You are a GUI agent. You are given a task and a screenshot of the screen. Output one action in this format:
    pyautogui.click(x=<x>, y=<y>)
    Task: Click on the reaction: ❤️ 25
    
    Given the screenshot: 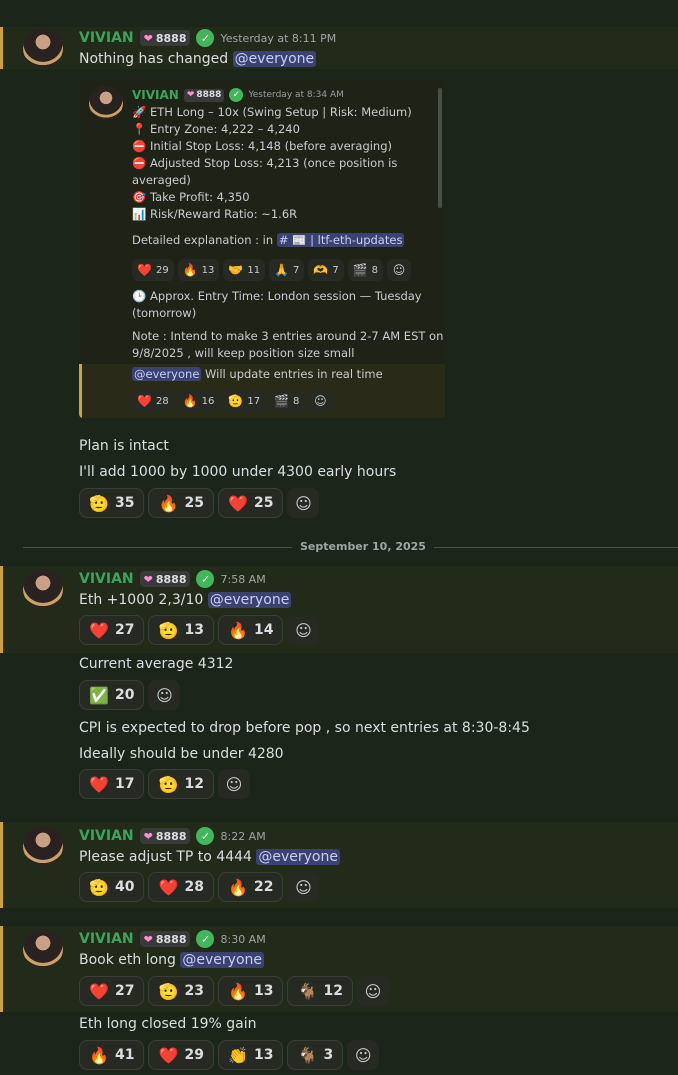 What is the action you would take?
    pyautogui.click(x=250, y=503)
    